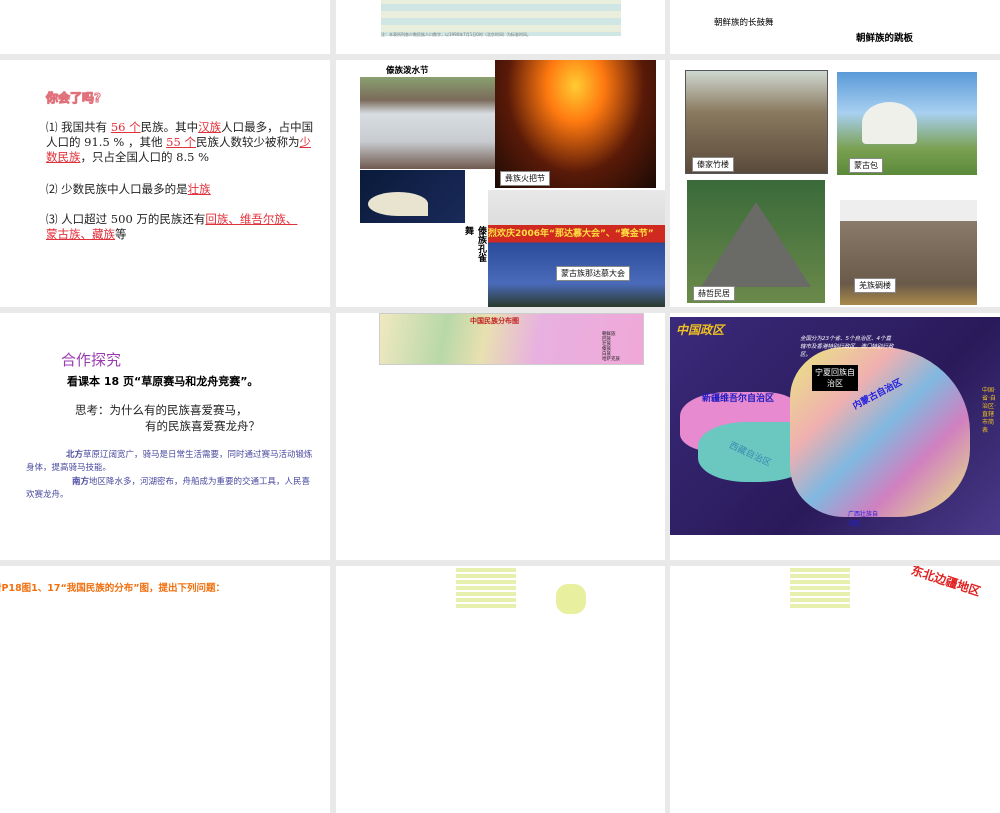 This screenshot has width=1000, height=813. What do you see at coordinates (611, 347) in the screenshot?
I see `map-legend: 朝鲜族 回族 壮族 傣族 白族 哈萨克族` at bounding box center [611, 347].